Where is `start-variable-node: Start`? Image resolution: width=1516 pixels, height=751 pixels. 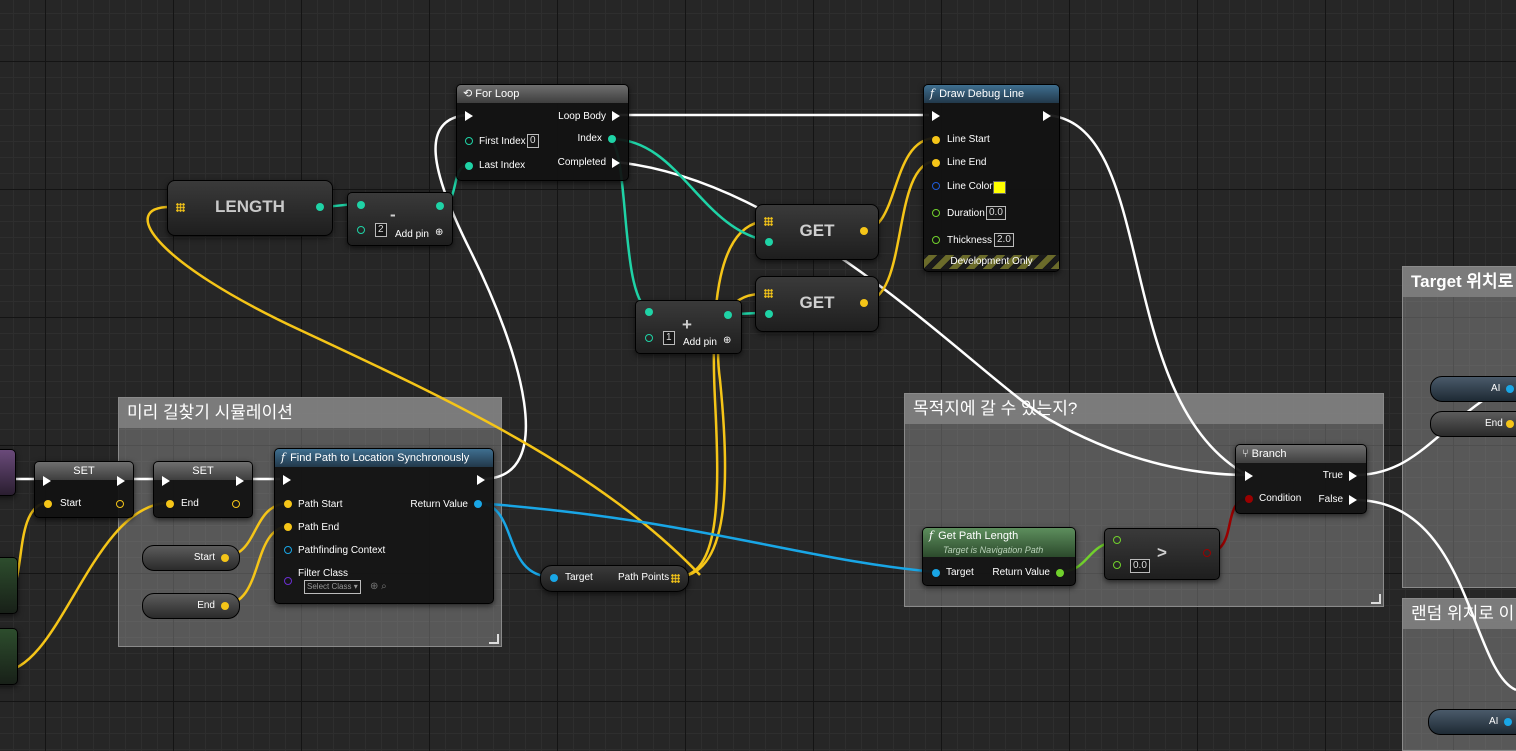
start-variable-node: Start is located at coordinates (191, 558).